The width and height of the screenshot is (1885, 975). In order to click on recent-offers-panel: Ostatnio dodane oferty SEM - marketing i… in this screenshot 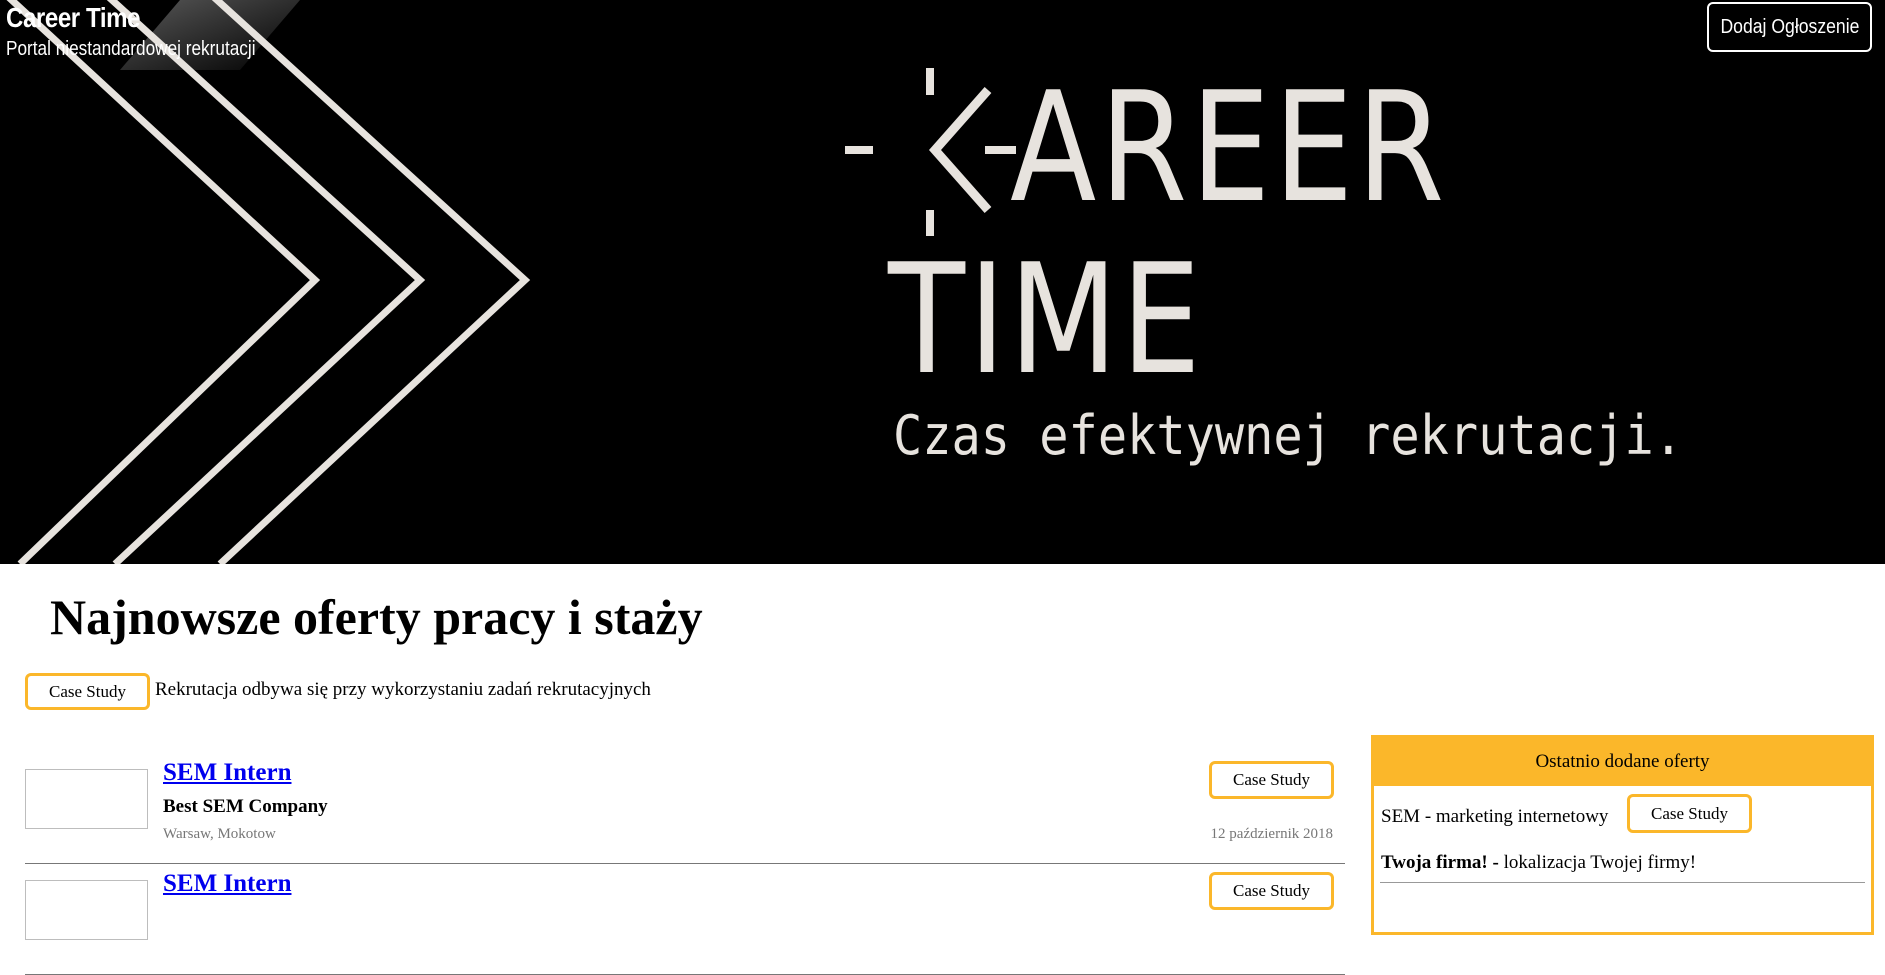, I will do `click(1622, 835)`.